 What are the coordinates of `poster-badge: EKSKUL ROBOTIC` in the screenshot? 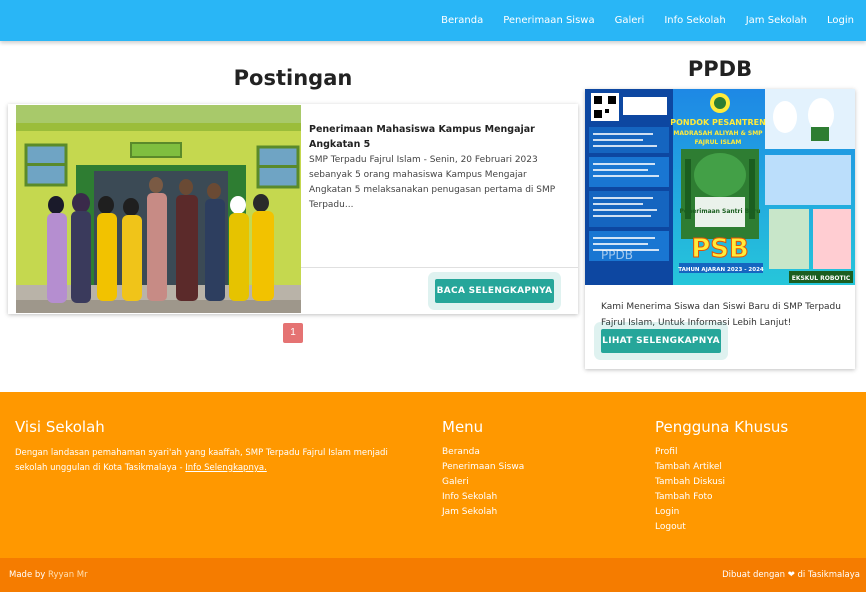 It's located at (821, 278).